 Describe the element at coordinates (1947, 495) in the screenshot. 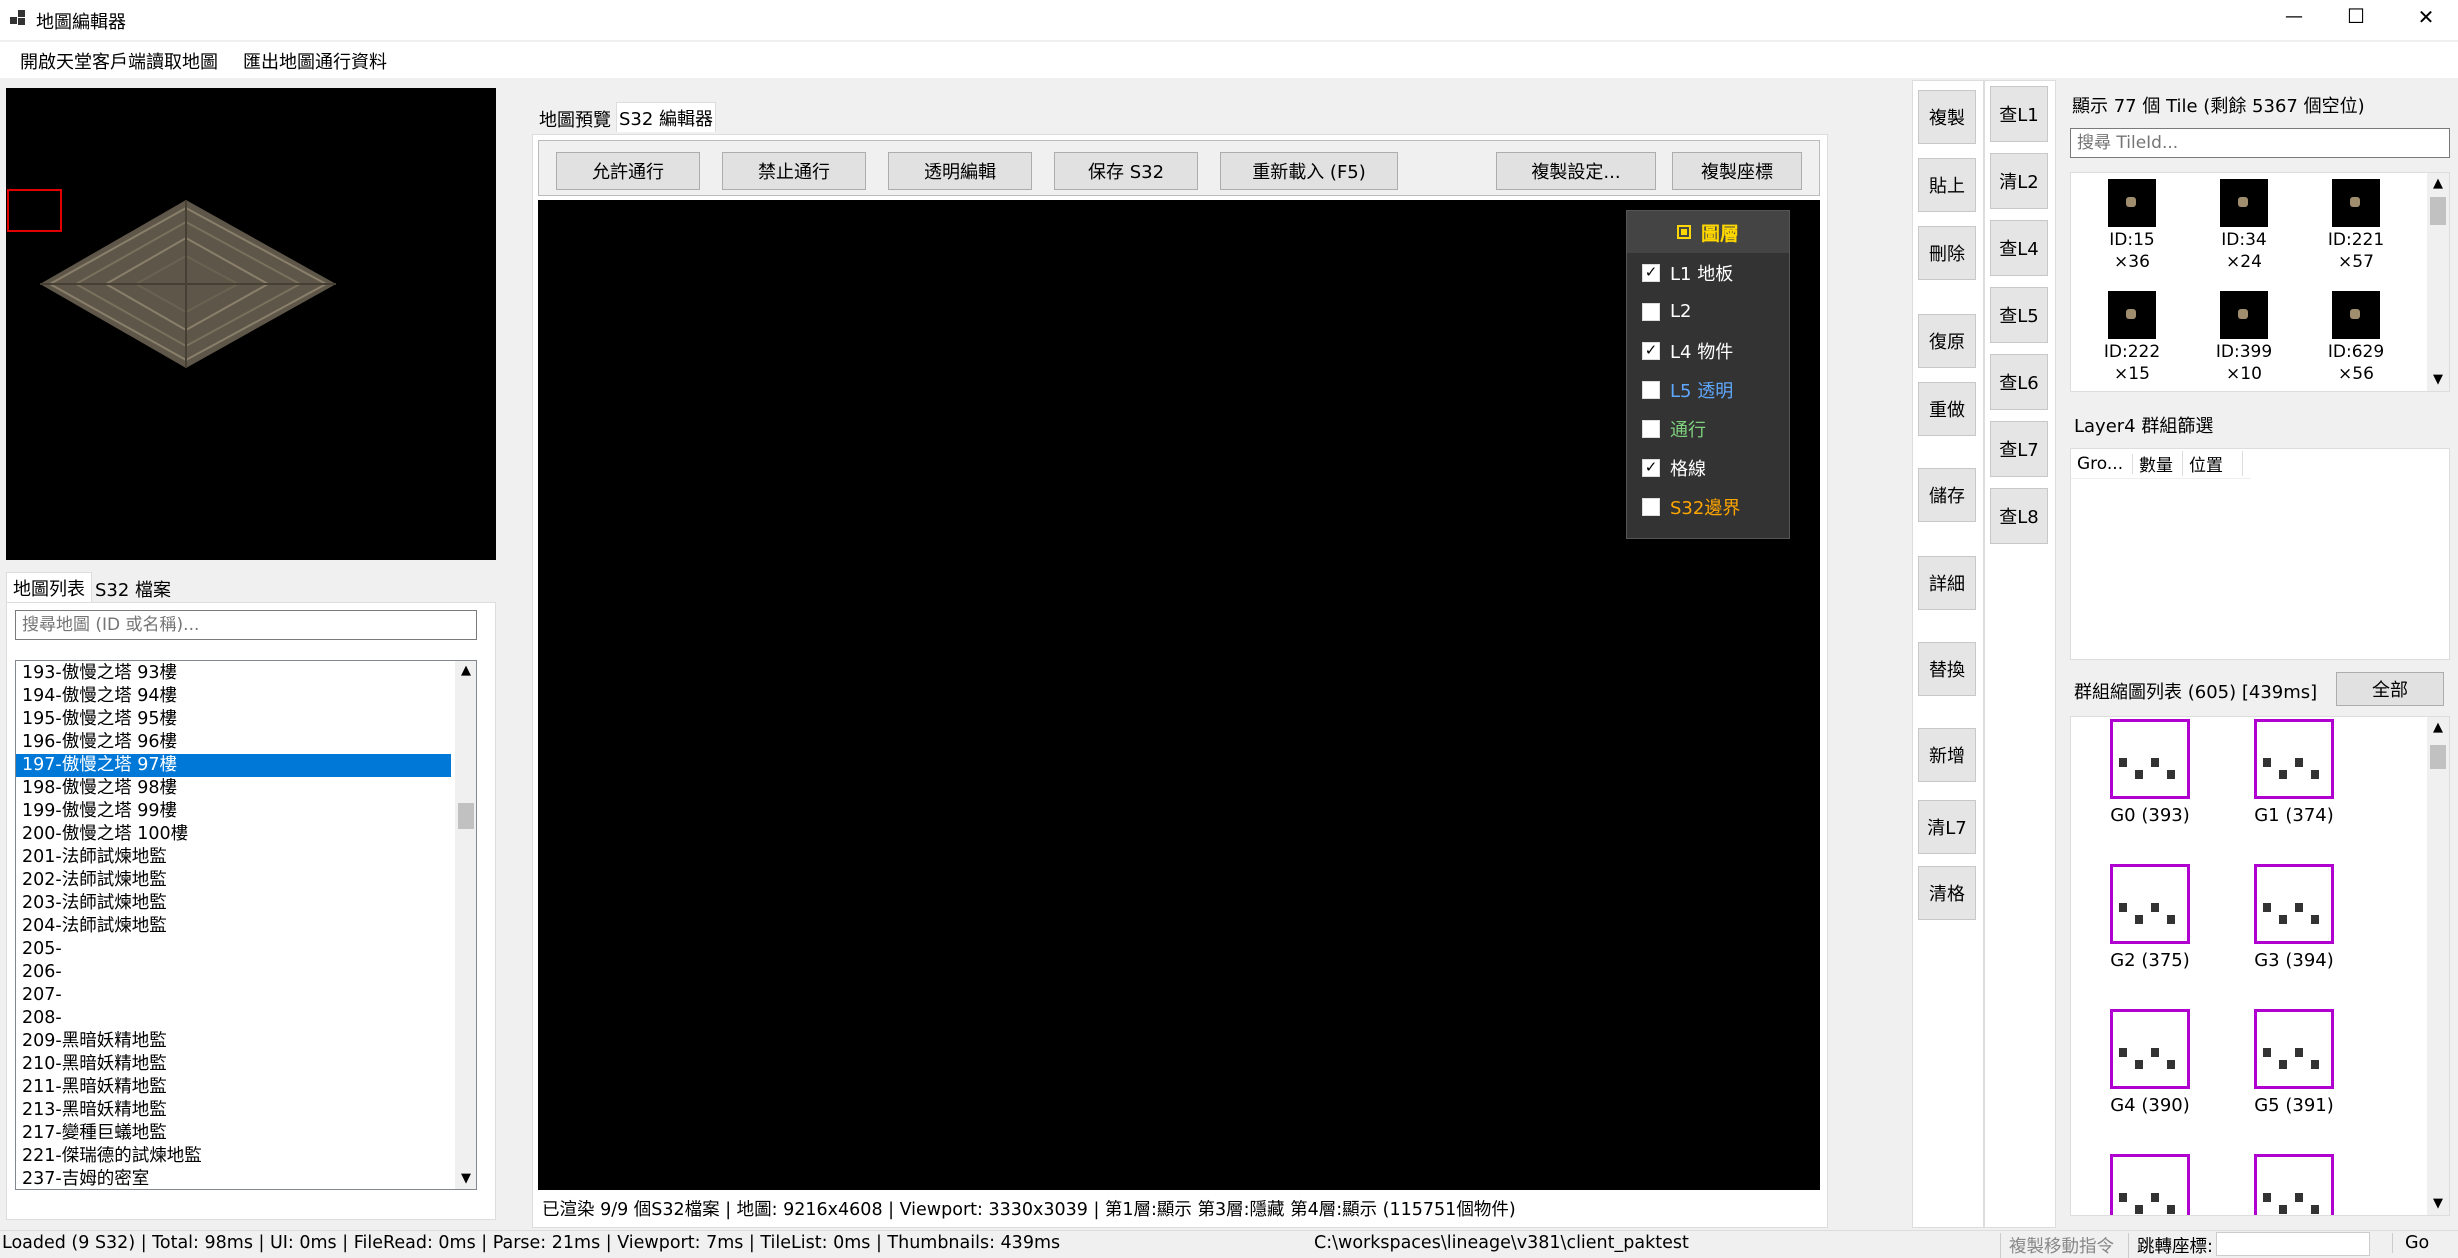

I see `action-button: 儲存` at that location.